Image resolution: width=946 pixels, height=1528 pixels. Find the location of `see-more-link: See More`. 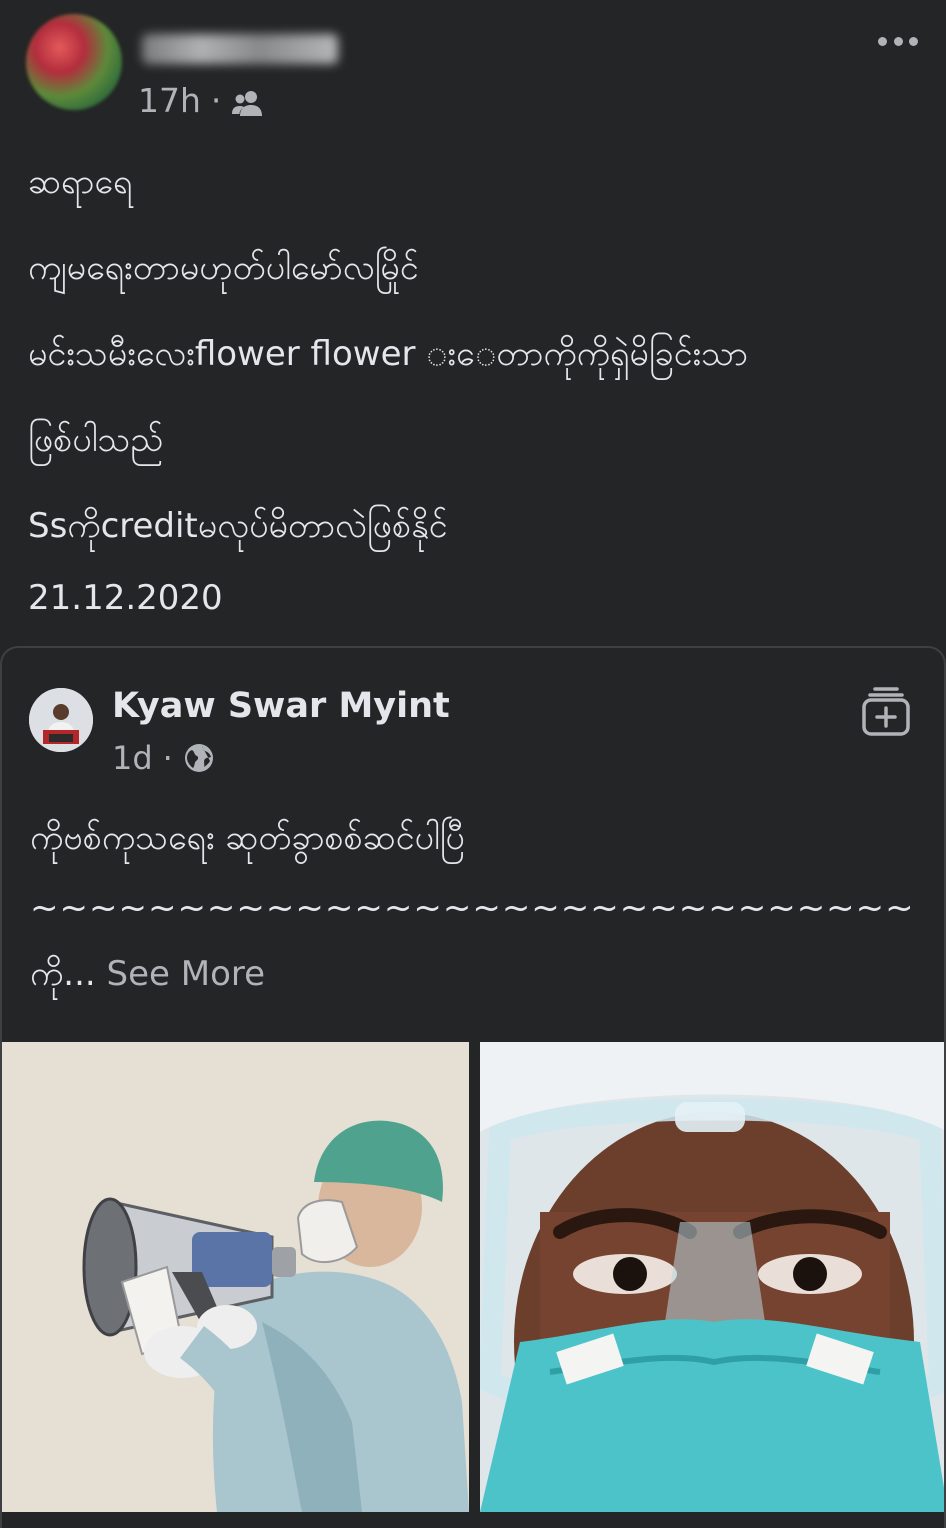

see-more-link: See More is located at coordinates (186, 974).